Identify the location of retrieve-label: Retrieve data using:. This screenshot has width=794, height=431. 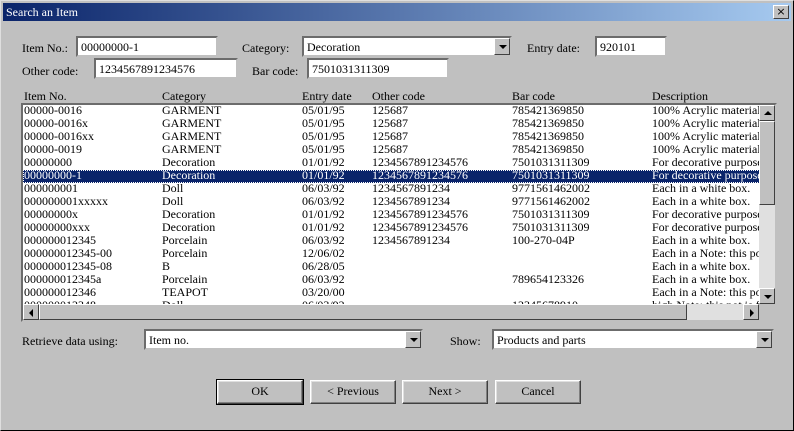
(70, 341).